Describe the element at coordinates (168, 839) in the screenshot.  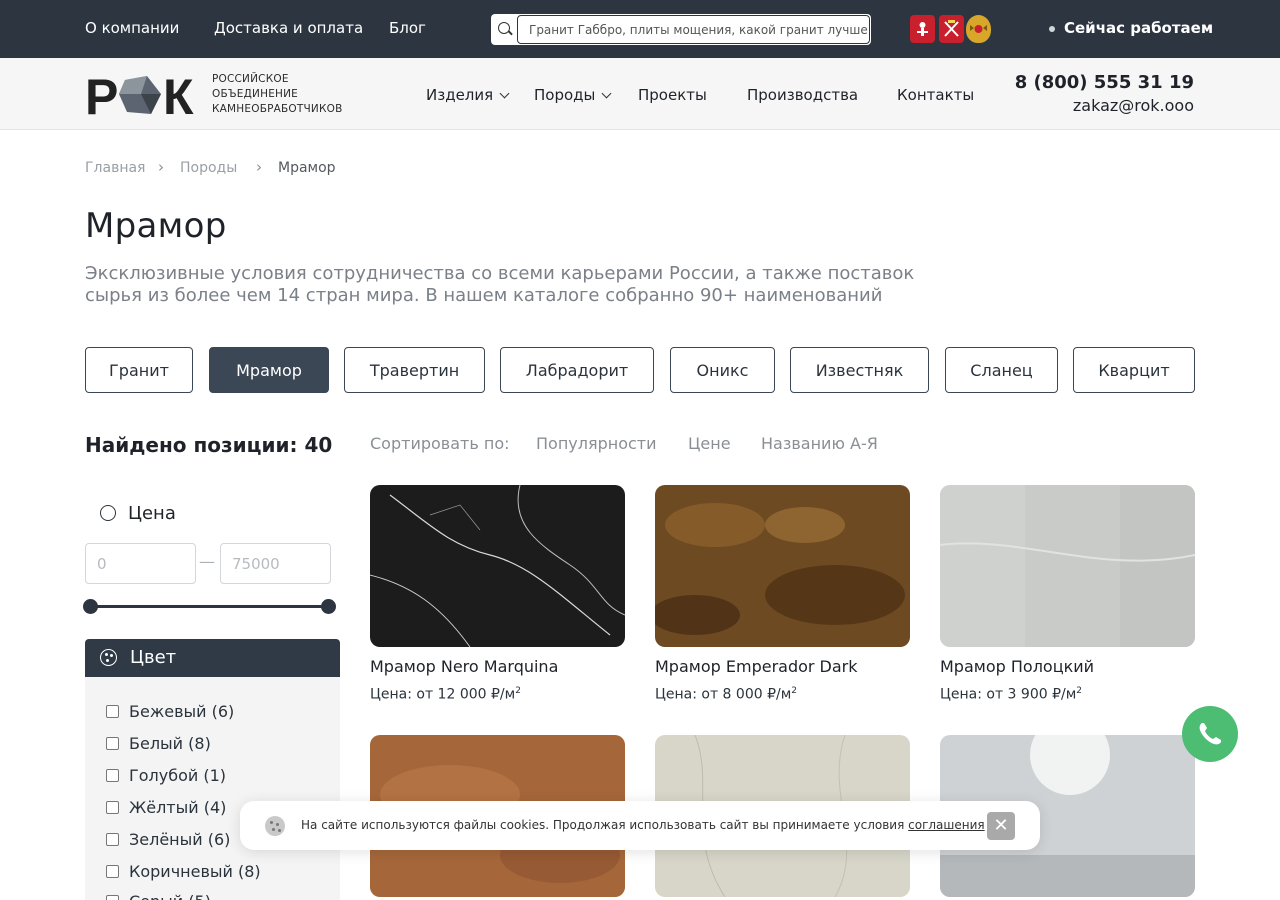
I see `color-option-green: Зелёный (6)` at that location.